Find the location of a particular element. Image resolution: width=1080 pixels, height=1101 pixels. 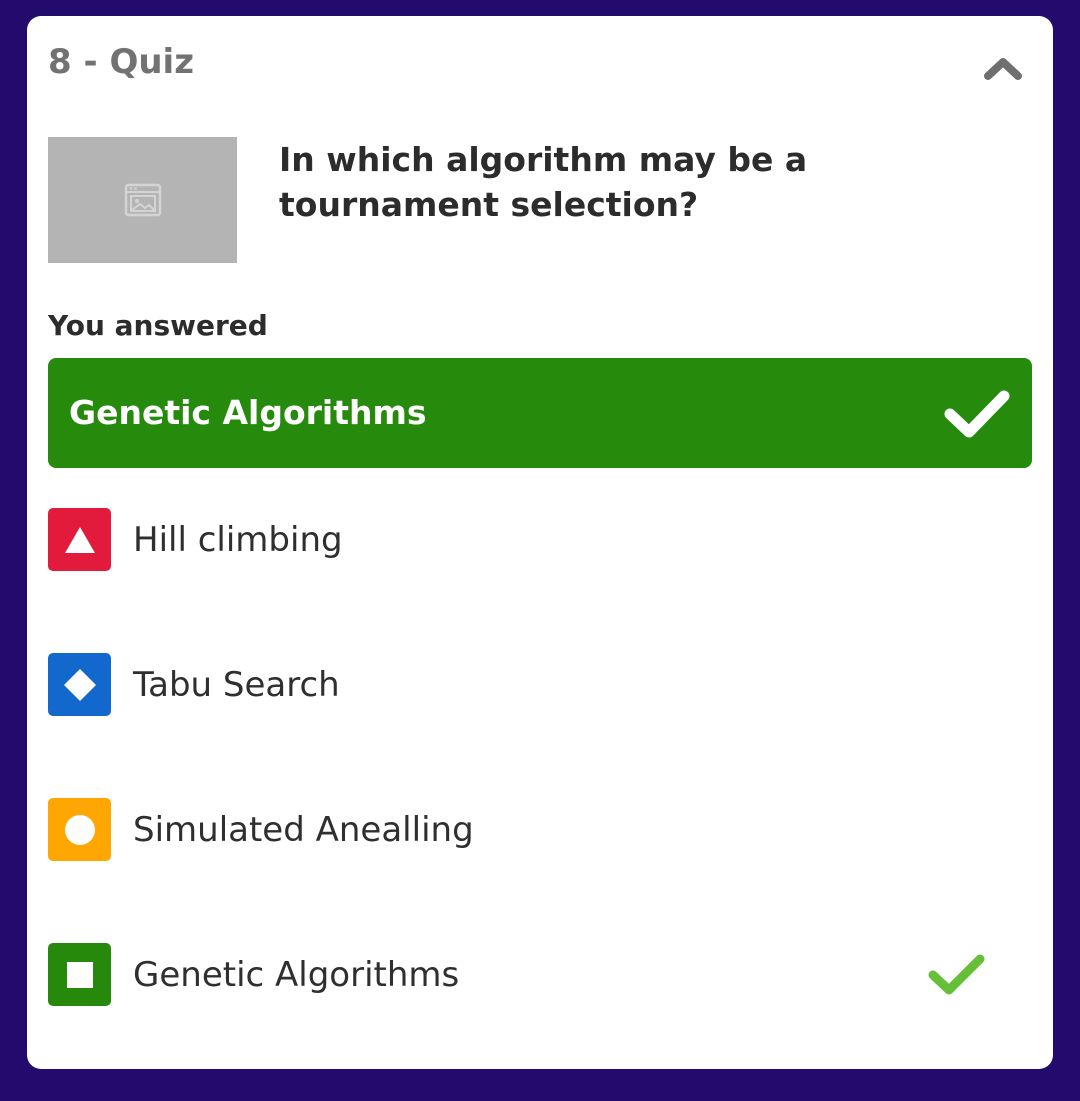

chevron-up-icon is located at coordinates (1003, 69).